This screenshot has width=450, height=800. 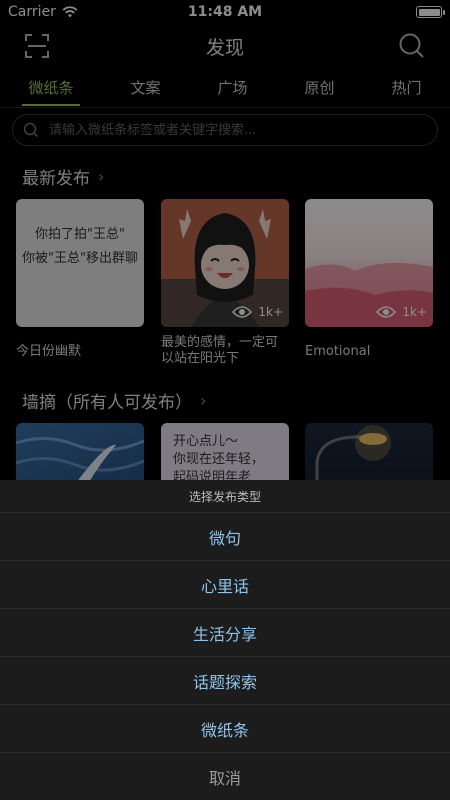 What do you see at coordinates (225, 729) in the screenshot?
I see `option-weizhitiao-button: 微纸条` at bounding box center [225, 729].